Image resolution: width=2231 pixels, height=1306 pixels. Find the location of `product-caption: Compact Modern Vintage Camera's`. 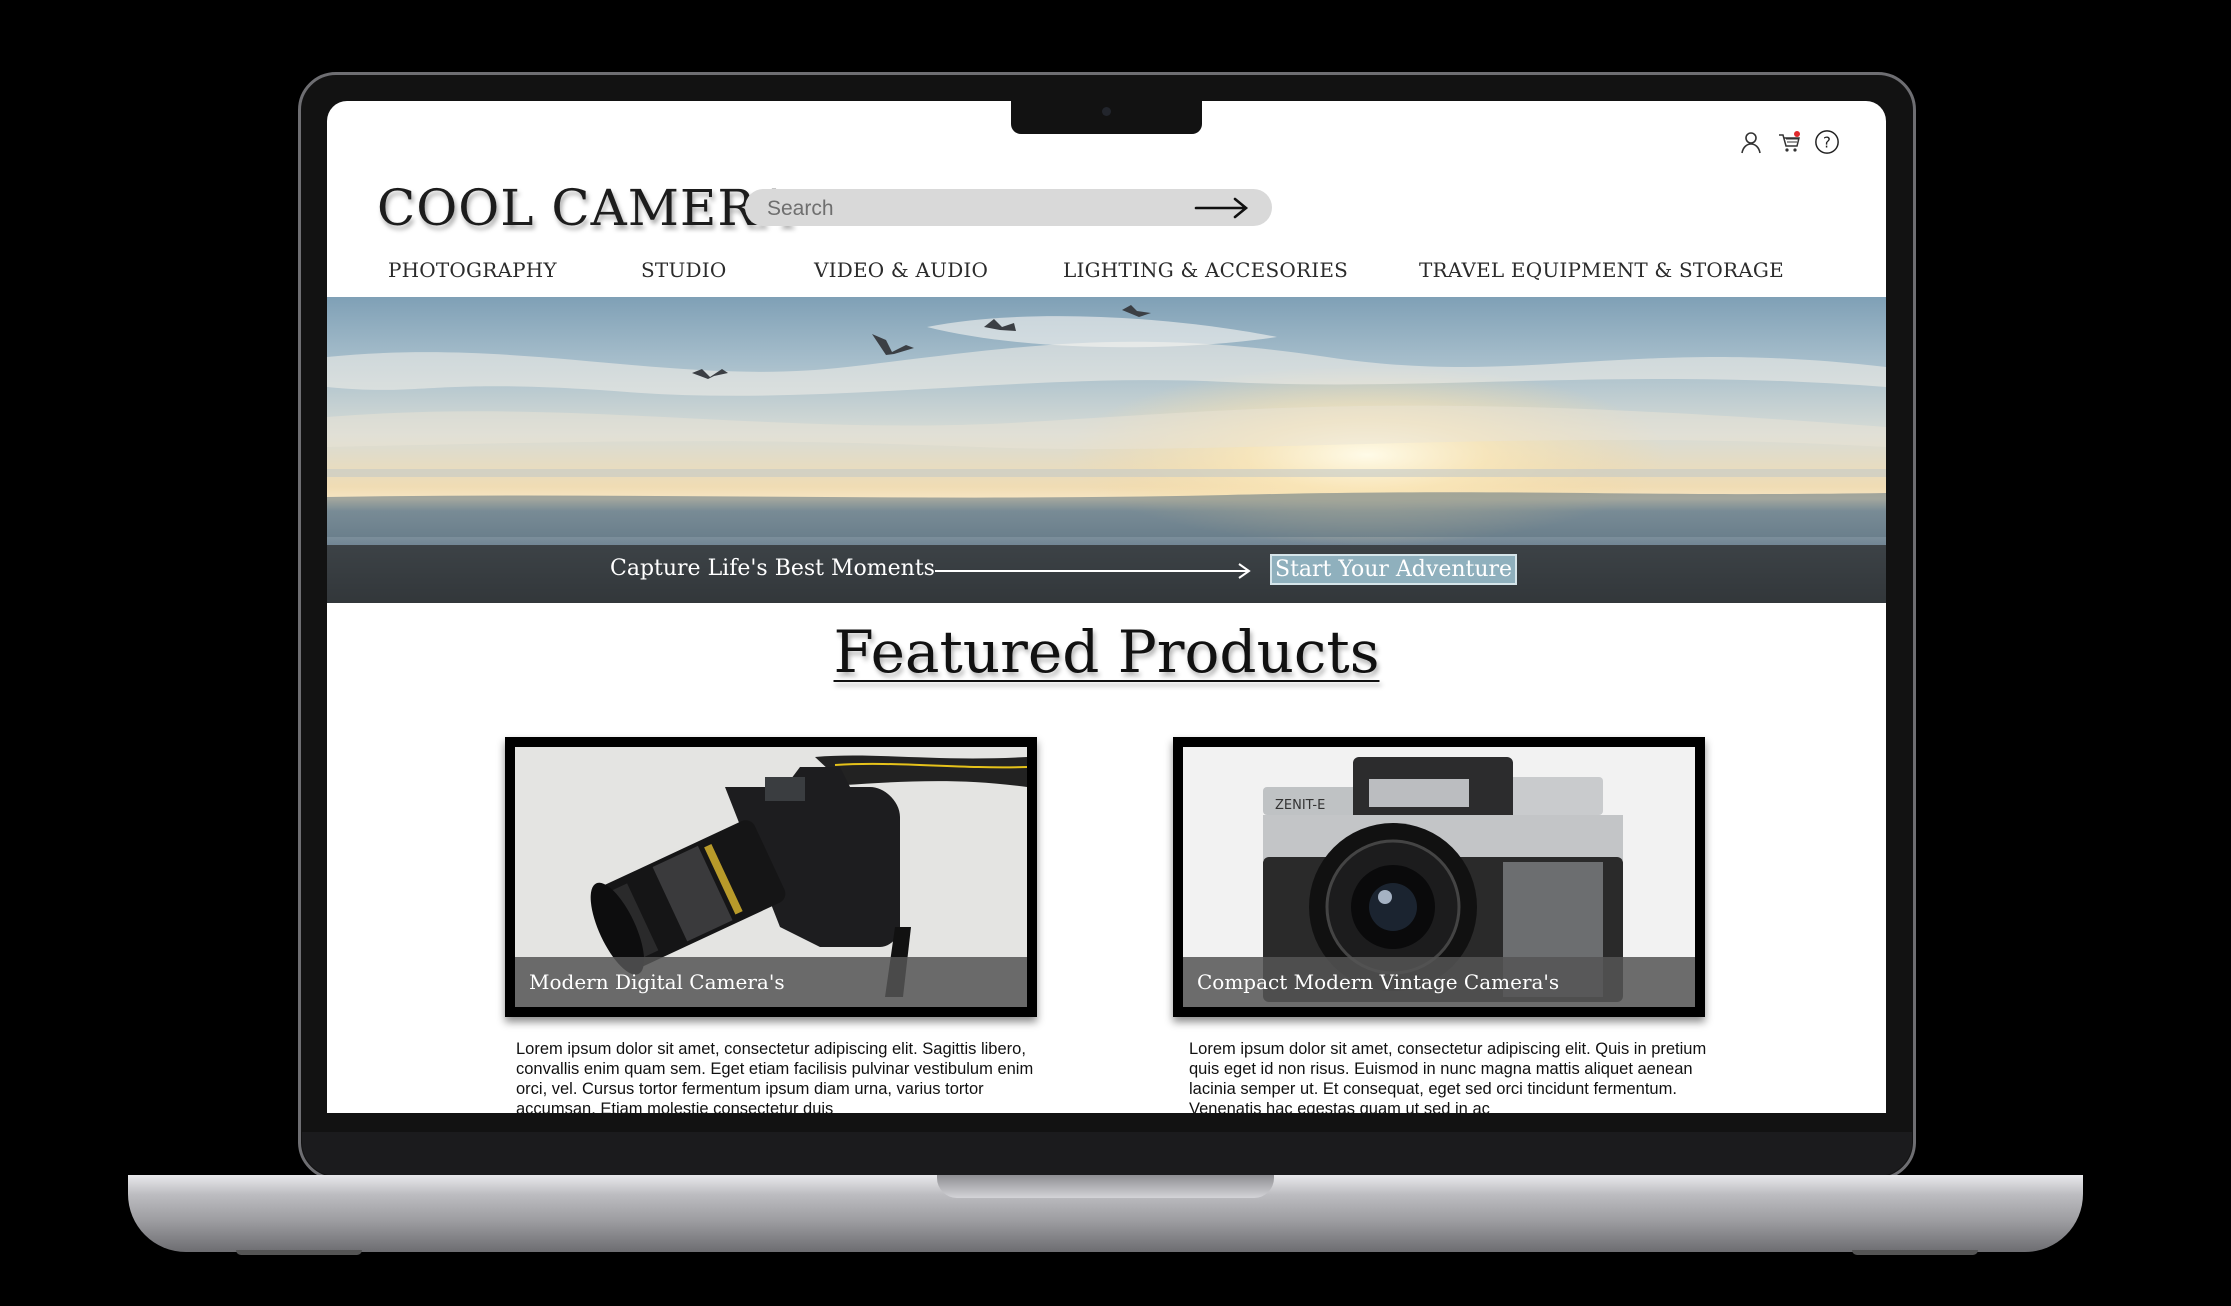

product-caption: Compact Modern Vintage Camera's is located at coordinates (1439, 982).